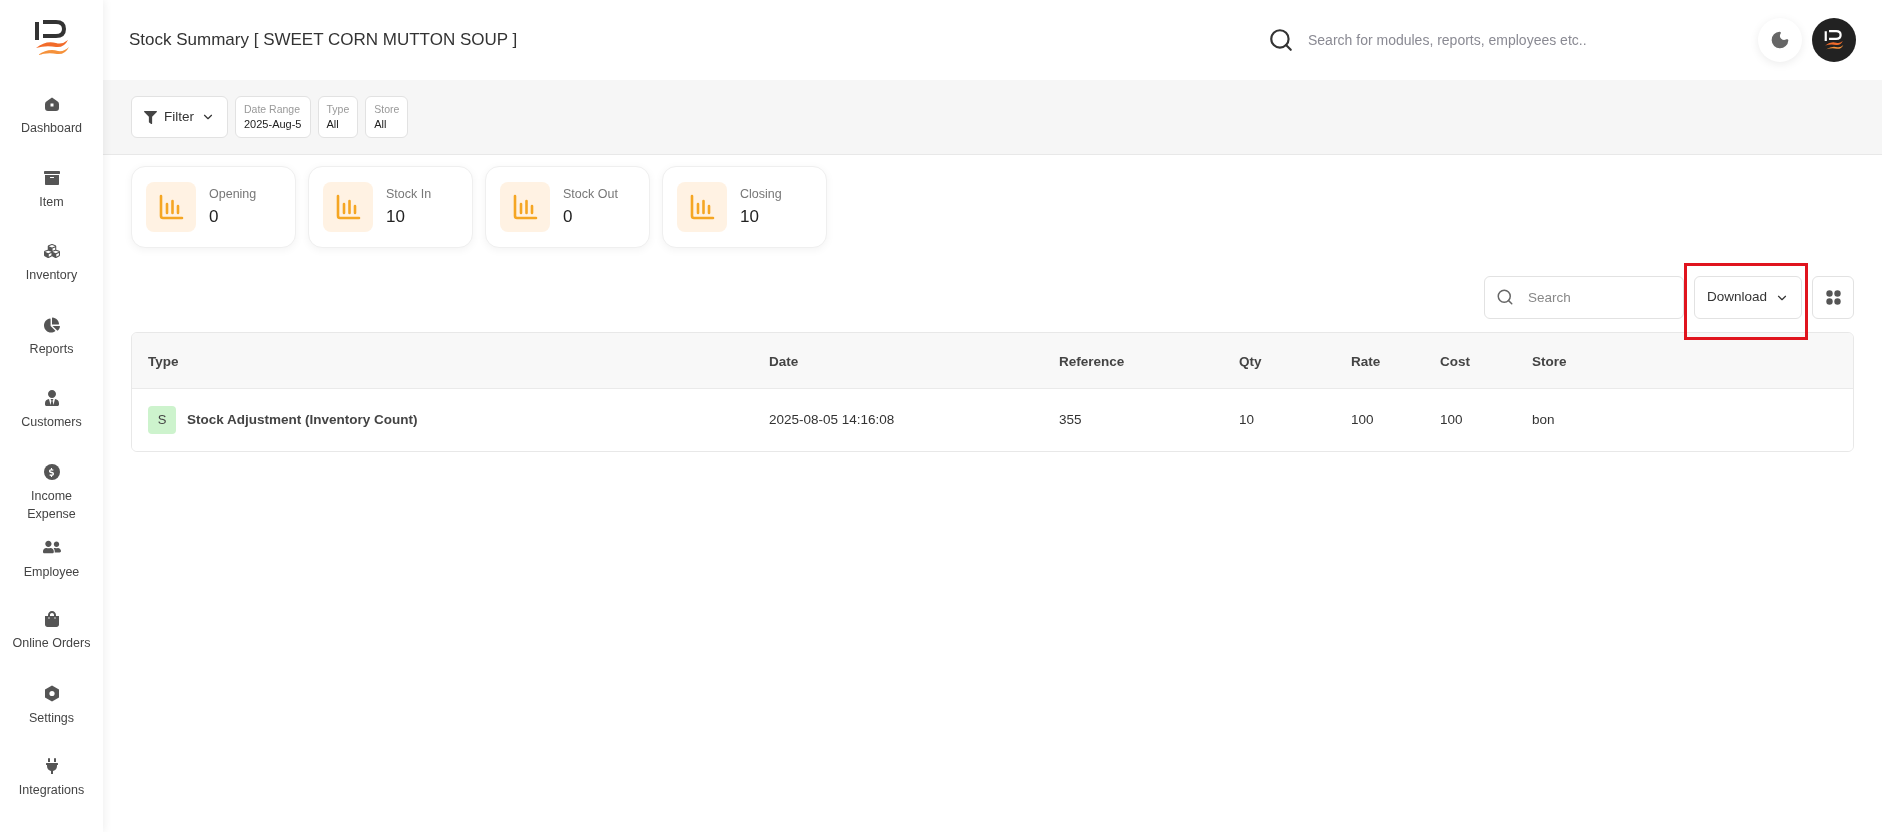  Describe the element at coordinates (1747, 297) in the screenshot. I see `download-button: Download` at that location.